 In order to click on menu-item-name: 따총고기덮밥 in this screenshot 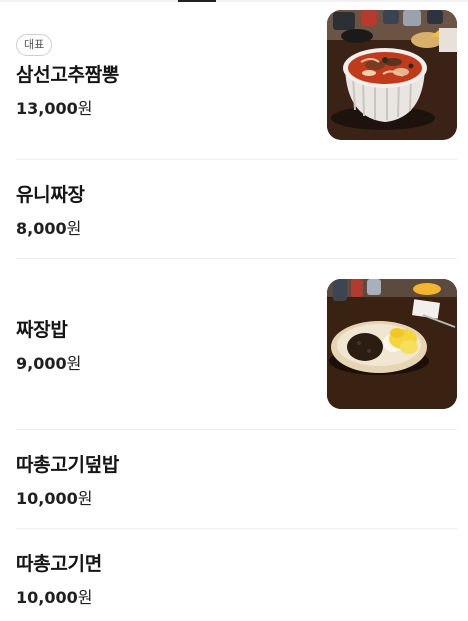, I will do `click(68, 465)`.